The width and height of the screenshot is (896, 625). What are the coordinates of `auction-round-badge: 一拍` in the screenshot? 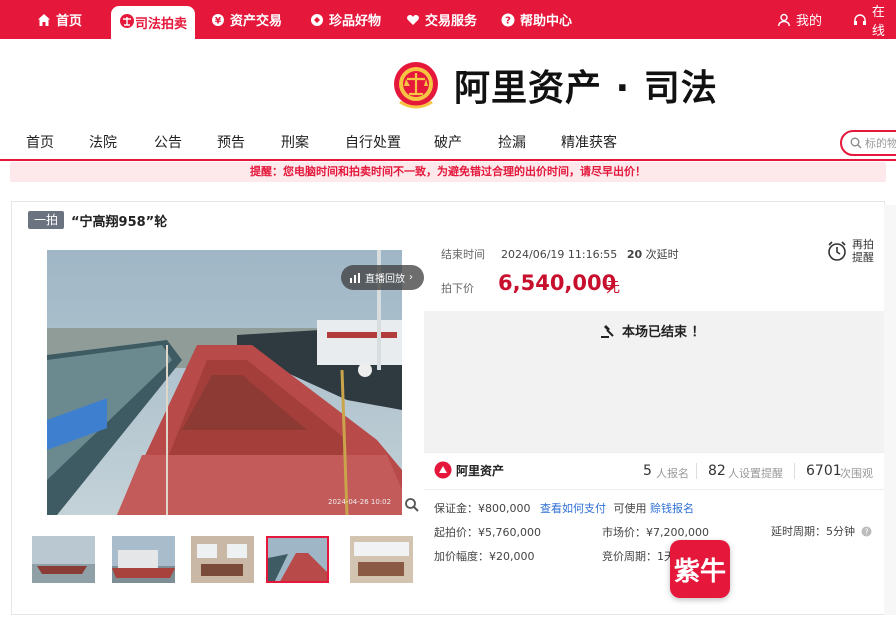 It's located at (46, 220).